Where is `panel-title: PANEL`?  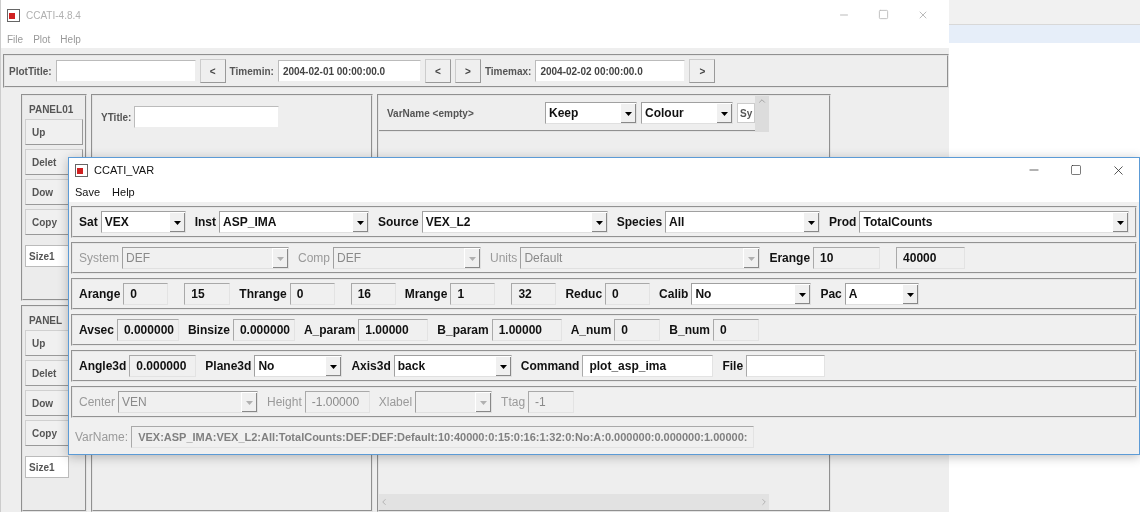
panel-title: PANEL is located at coordinates (46, 320).